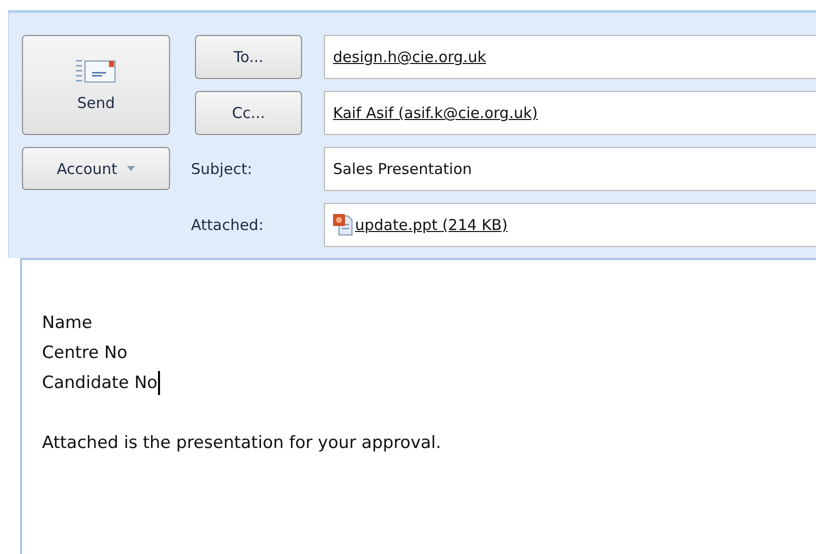  What do you see at coordinates (222, 169) in the screenshot?
I see `subject-label: Subject:` at bounding box center [222, 169].